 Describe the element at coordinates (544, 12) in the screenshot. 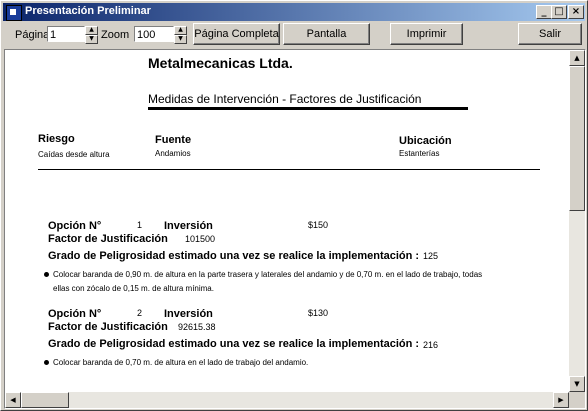

I see `minimize-button: _` at that location.